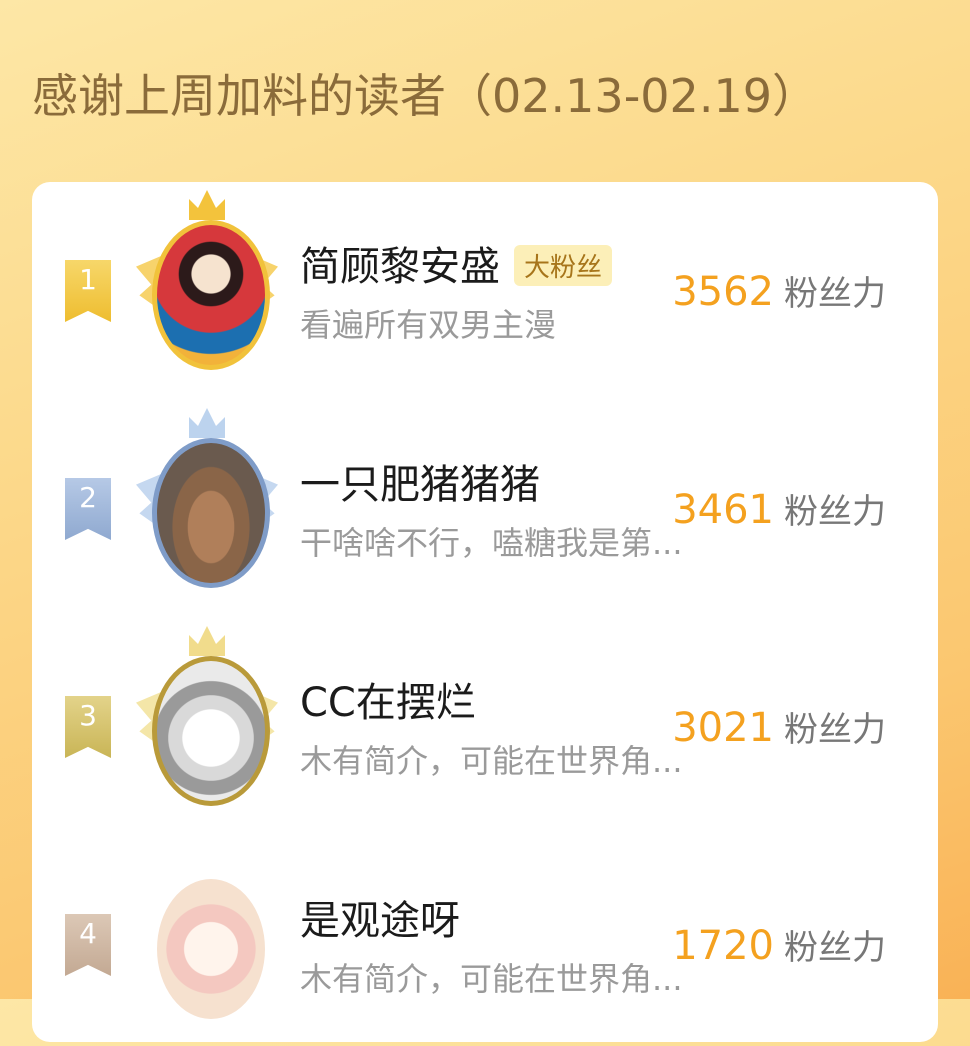 Image resolution: width=970 pixels, height=1046 pixels. Describe the element at coordinates (779, 508) in the screenshot. I see `fan-power: 3461 粉丝力` at that location.